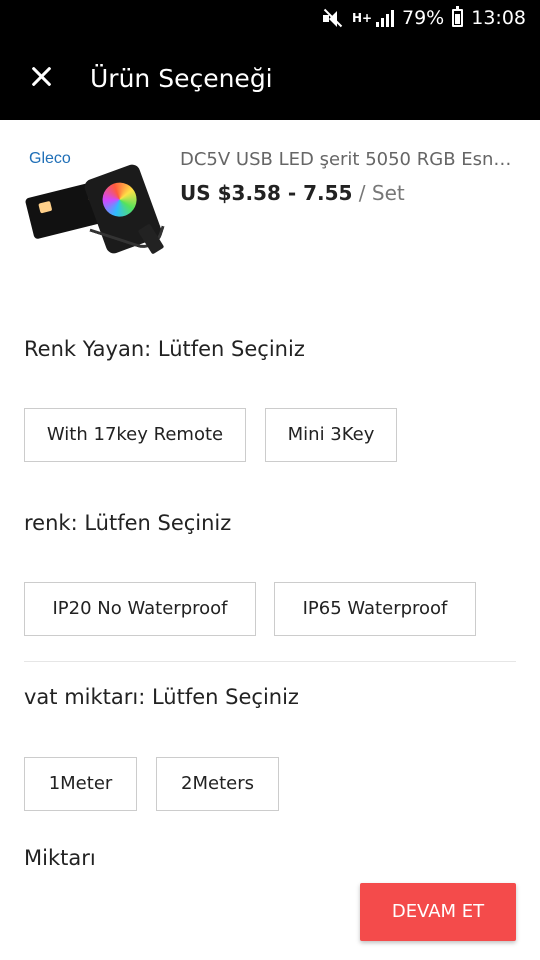  Describe the element at coordinates (270, 18) in the screenshot. I see `status-bar: H+ 79% 13:08` at that location.